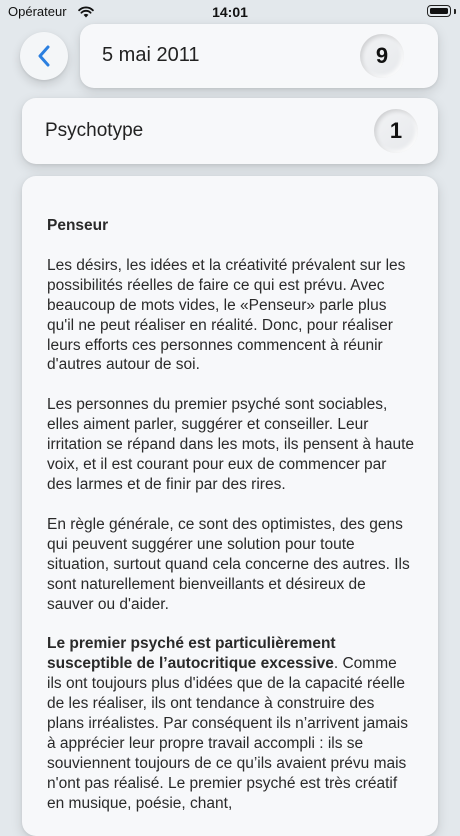 The width and height of the screenshot is (460, 836). What do you see at coordinates (151, 55) in the screenshot?
I see `date-label: 5 mai 2011` at bounding box center [151, 55].